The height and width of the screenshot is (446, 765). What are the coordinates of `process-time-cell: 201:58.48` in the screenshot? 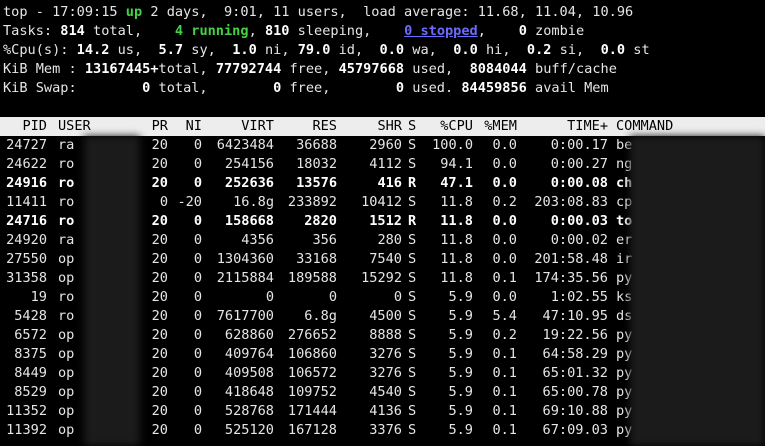 It's located at (571, 259).